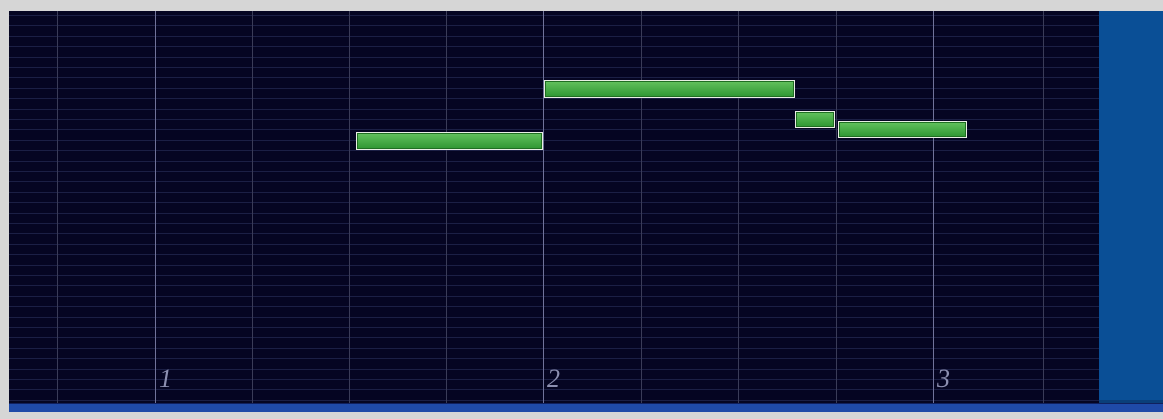  Describe the element at coordinates (553, 378) in the screenshot. I see `bar-number-2: 2` at that location.